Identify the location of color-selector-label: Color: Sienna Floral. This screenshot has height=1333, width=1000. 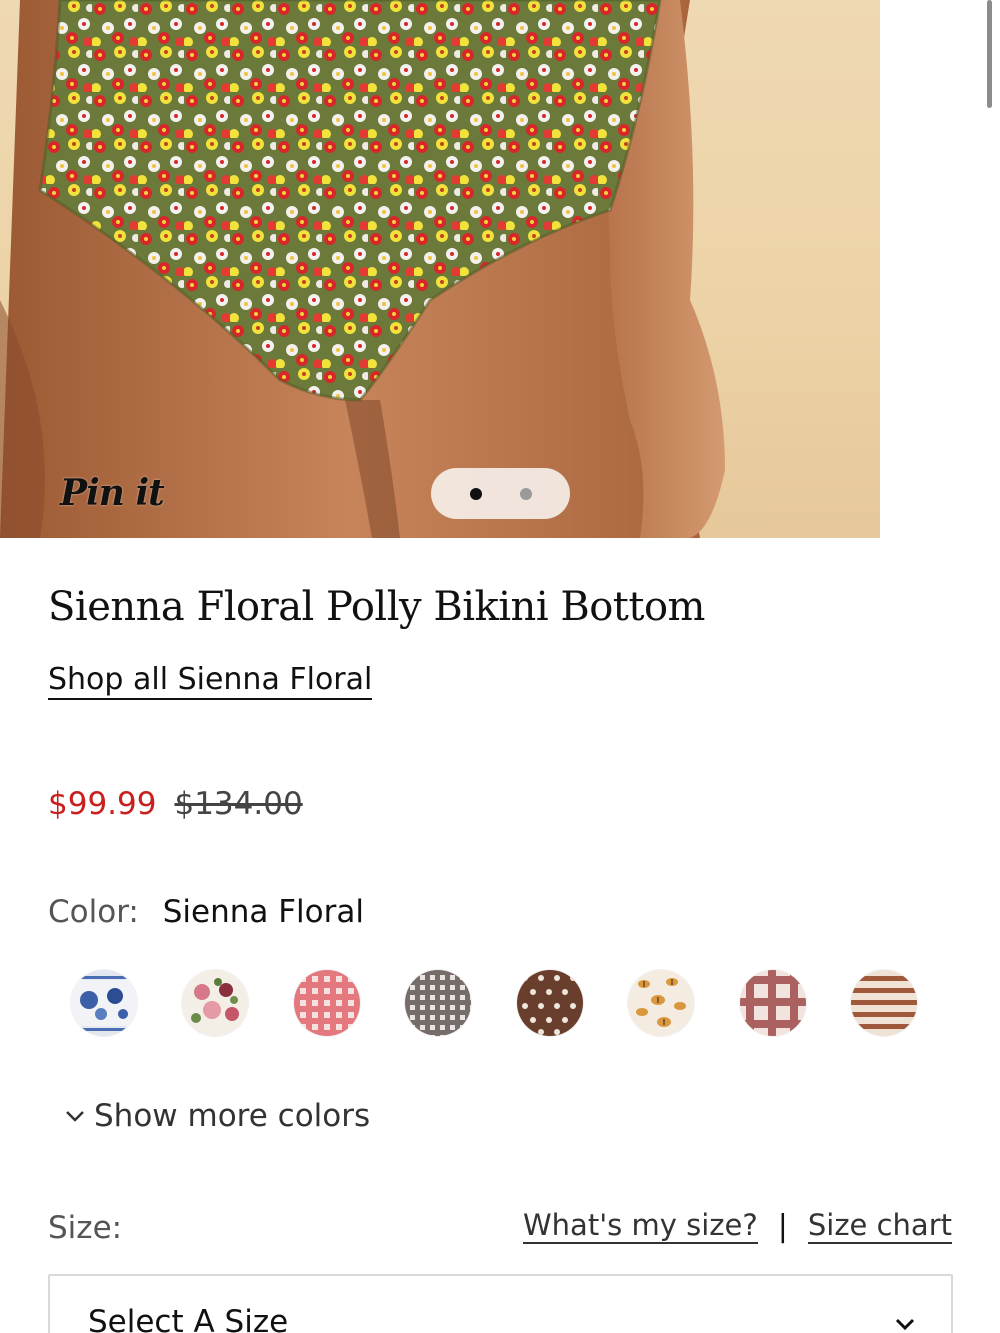
(206, 912).